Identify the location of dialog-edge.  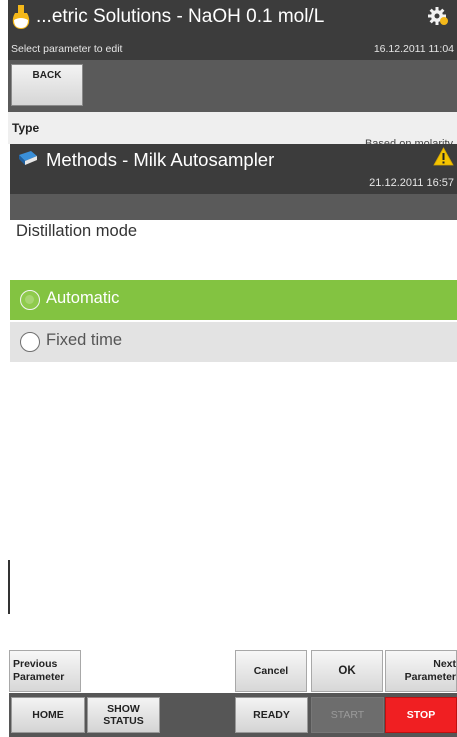
(9, 587).